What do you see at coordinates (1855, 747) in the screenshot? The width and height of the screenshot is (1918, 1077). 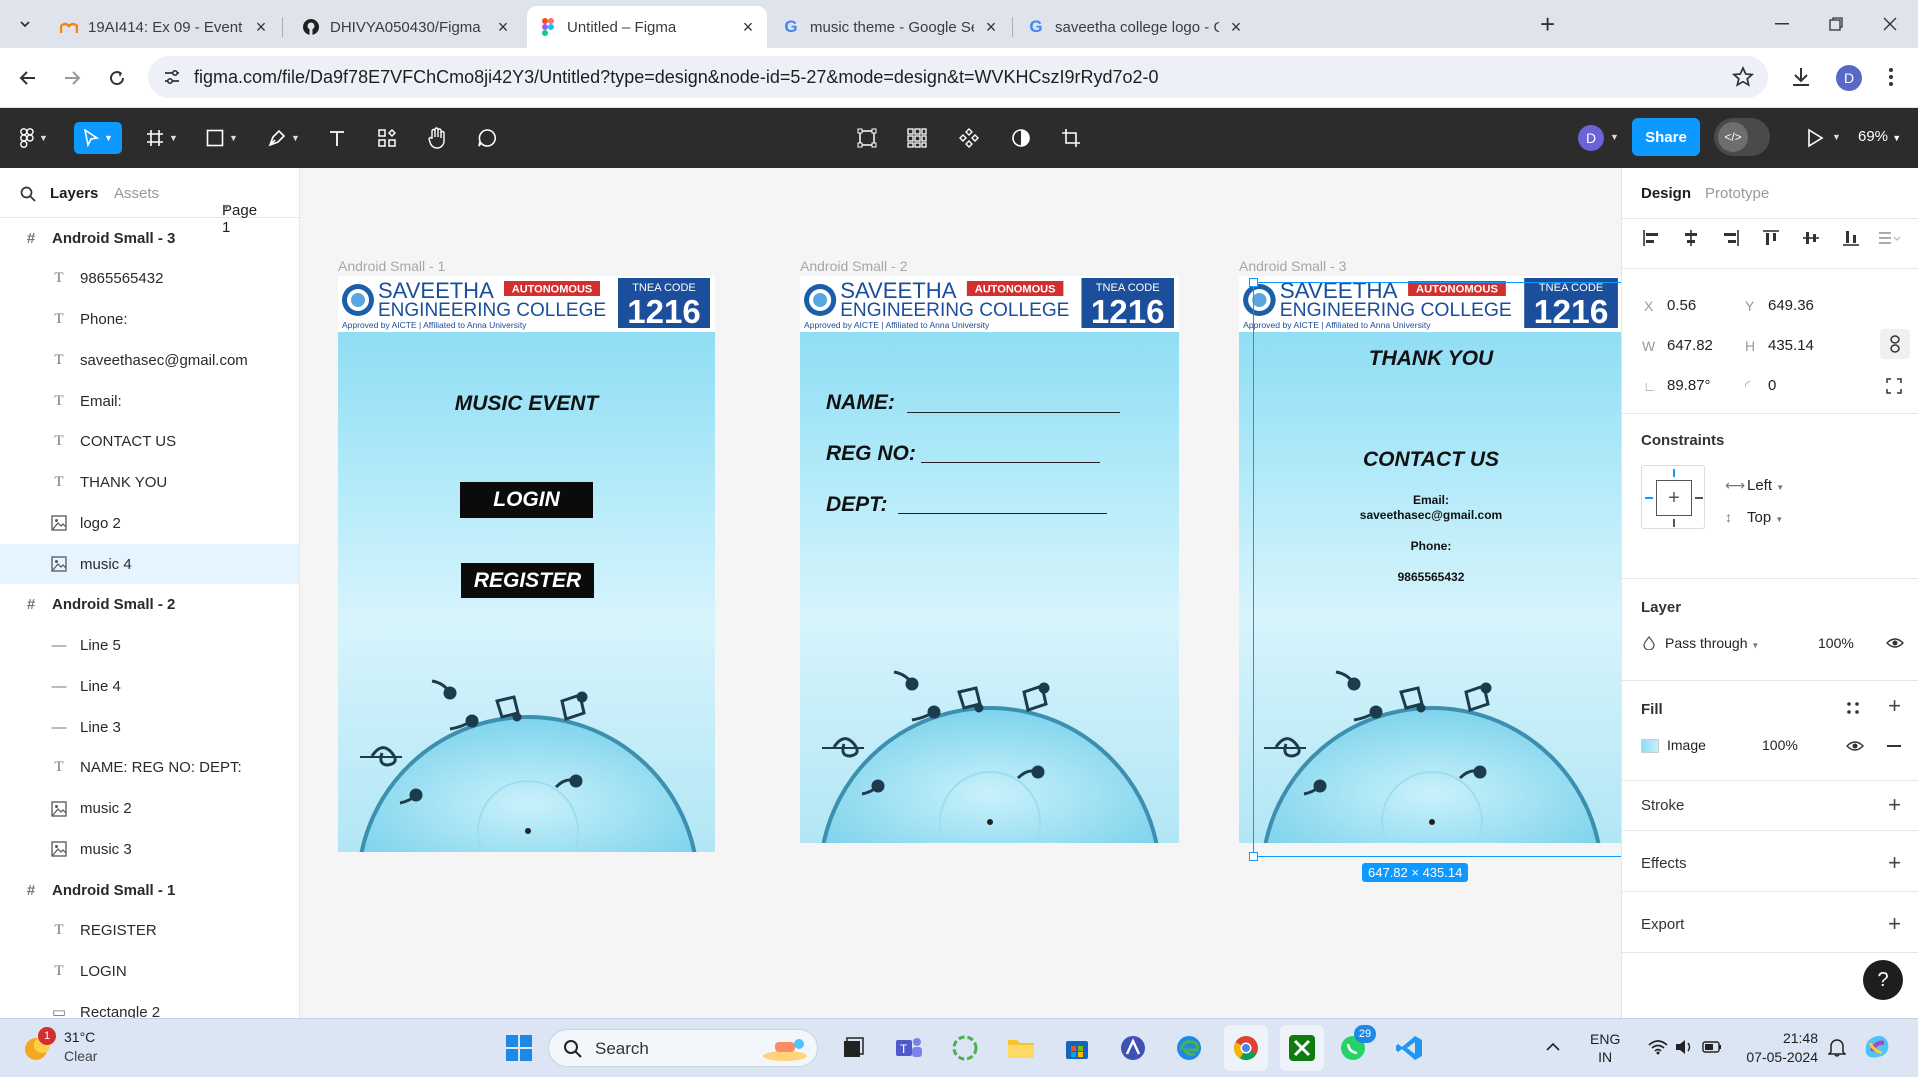 I see `fill-visibility-eye-icon` at bounding box center [1855, 747].